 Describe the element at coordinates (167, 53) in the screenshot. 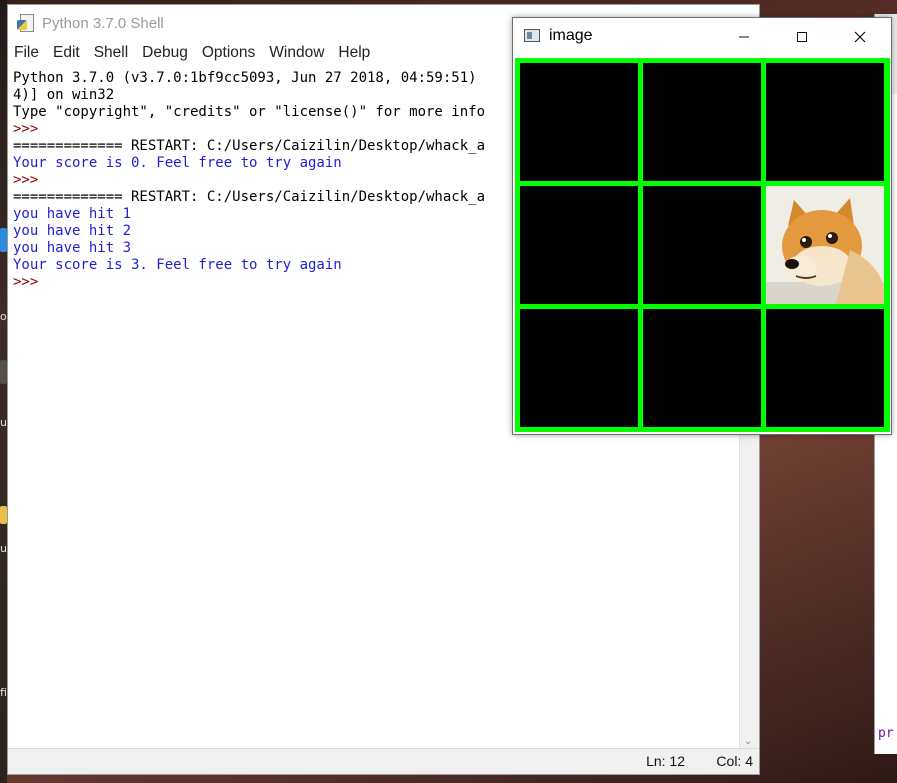

I see `menu-debug: Debug` at that location.